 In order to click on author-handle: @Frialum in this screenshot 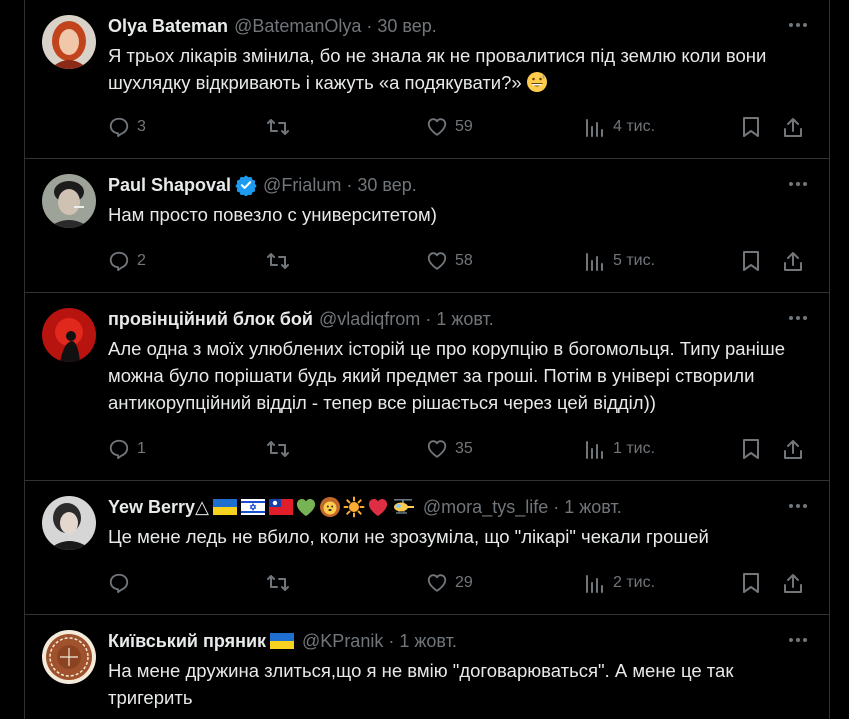, I will do `click(302, 185)`.